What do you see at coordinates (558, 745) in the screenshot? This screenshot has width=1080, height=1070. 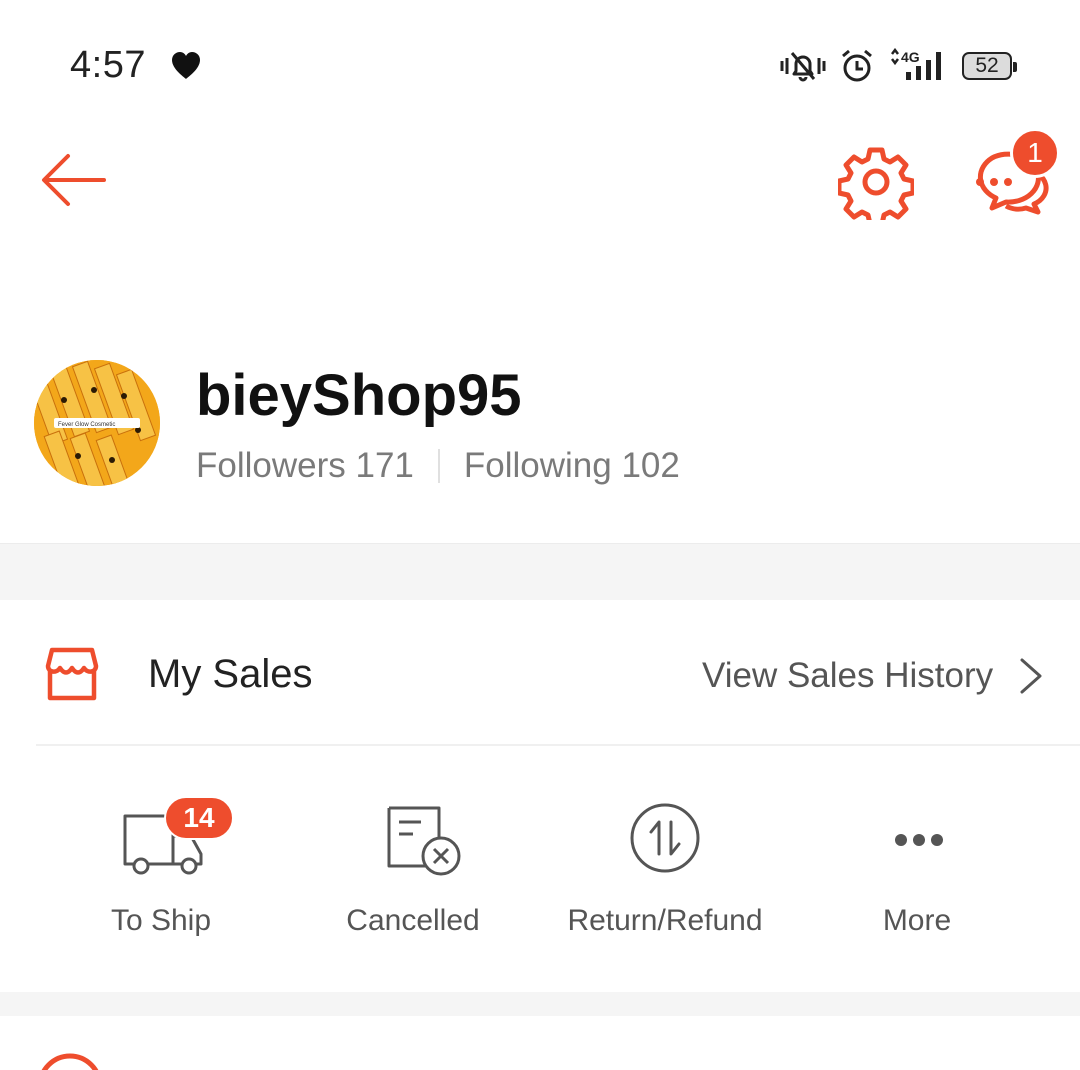 I see `sales-divider` at bounding box center [558, 745].